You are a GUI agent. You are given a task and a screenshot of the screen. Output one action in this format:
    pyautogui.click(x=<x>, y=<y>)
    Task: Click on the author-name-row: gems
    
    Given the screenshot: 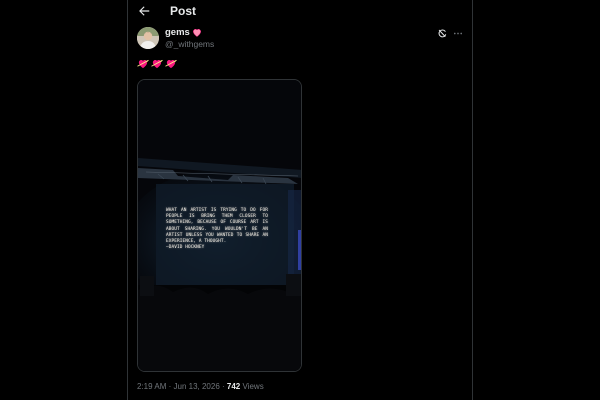 What is the action you would take?
    pyautogui.click(x=183, y=32)
    